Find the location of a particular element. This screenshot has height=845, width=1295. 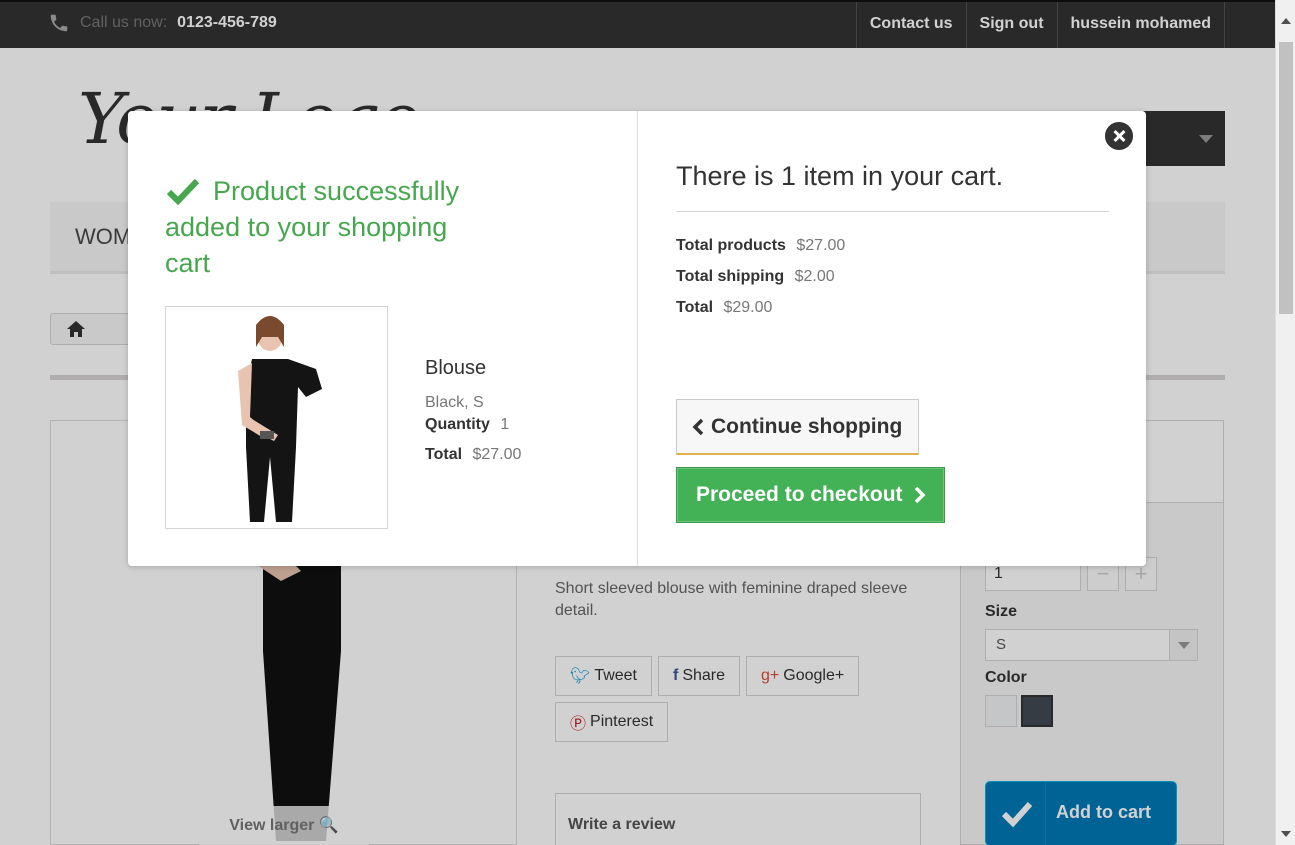

total-value: $29.00 is located at coordinates (748, 307).